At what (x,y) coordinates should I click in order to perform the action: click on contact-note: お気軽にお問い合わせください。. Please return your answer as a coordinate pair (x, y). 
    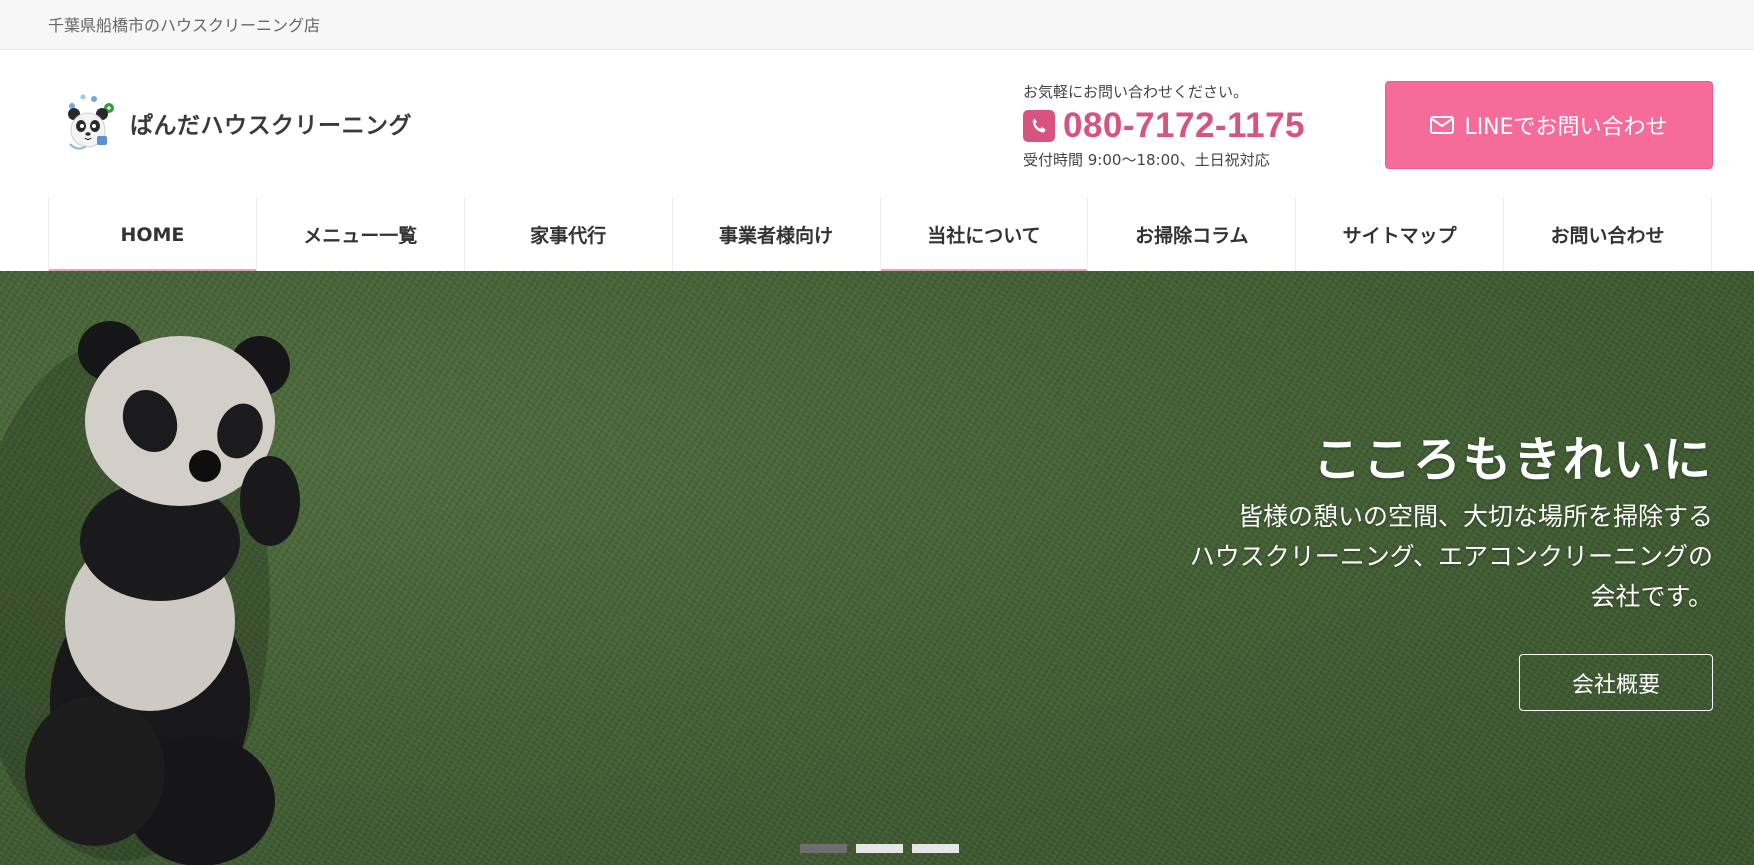
    Looking at the image, I should click on (1136, 92).